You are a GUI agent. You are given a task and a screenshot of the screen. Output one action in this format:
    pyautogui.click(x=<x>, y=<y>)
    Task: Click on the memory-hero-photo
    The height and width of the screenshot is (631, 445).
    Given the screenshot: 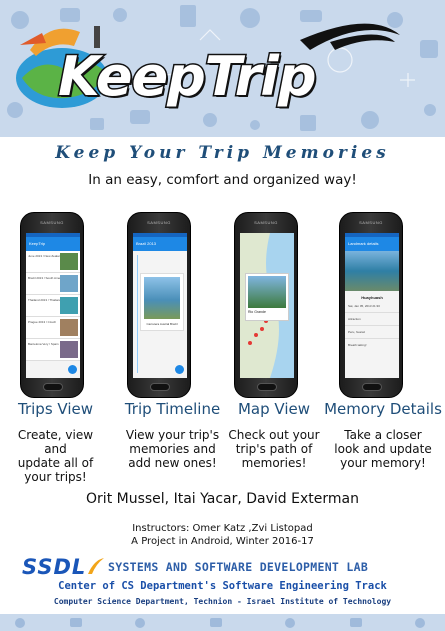 What is the action you would take?
    pyautogui.click(x=372, y=271)
    